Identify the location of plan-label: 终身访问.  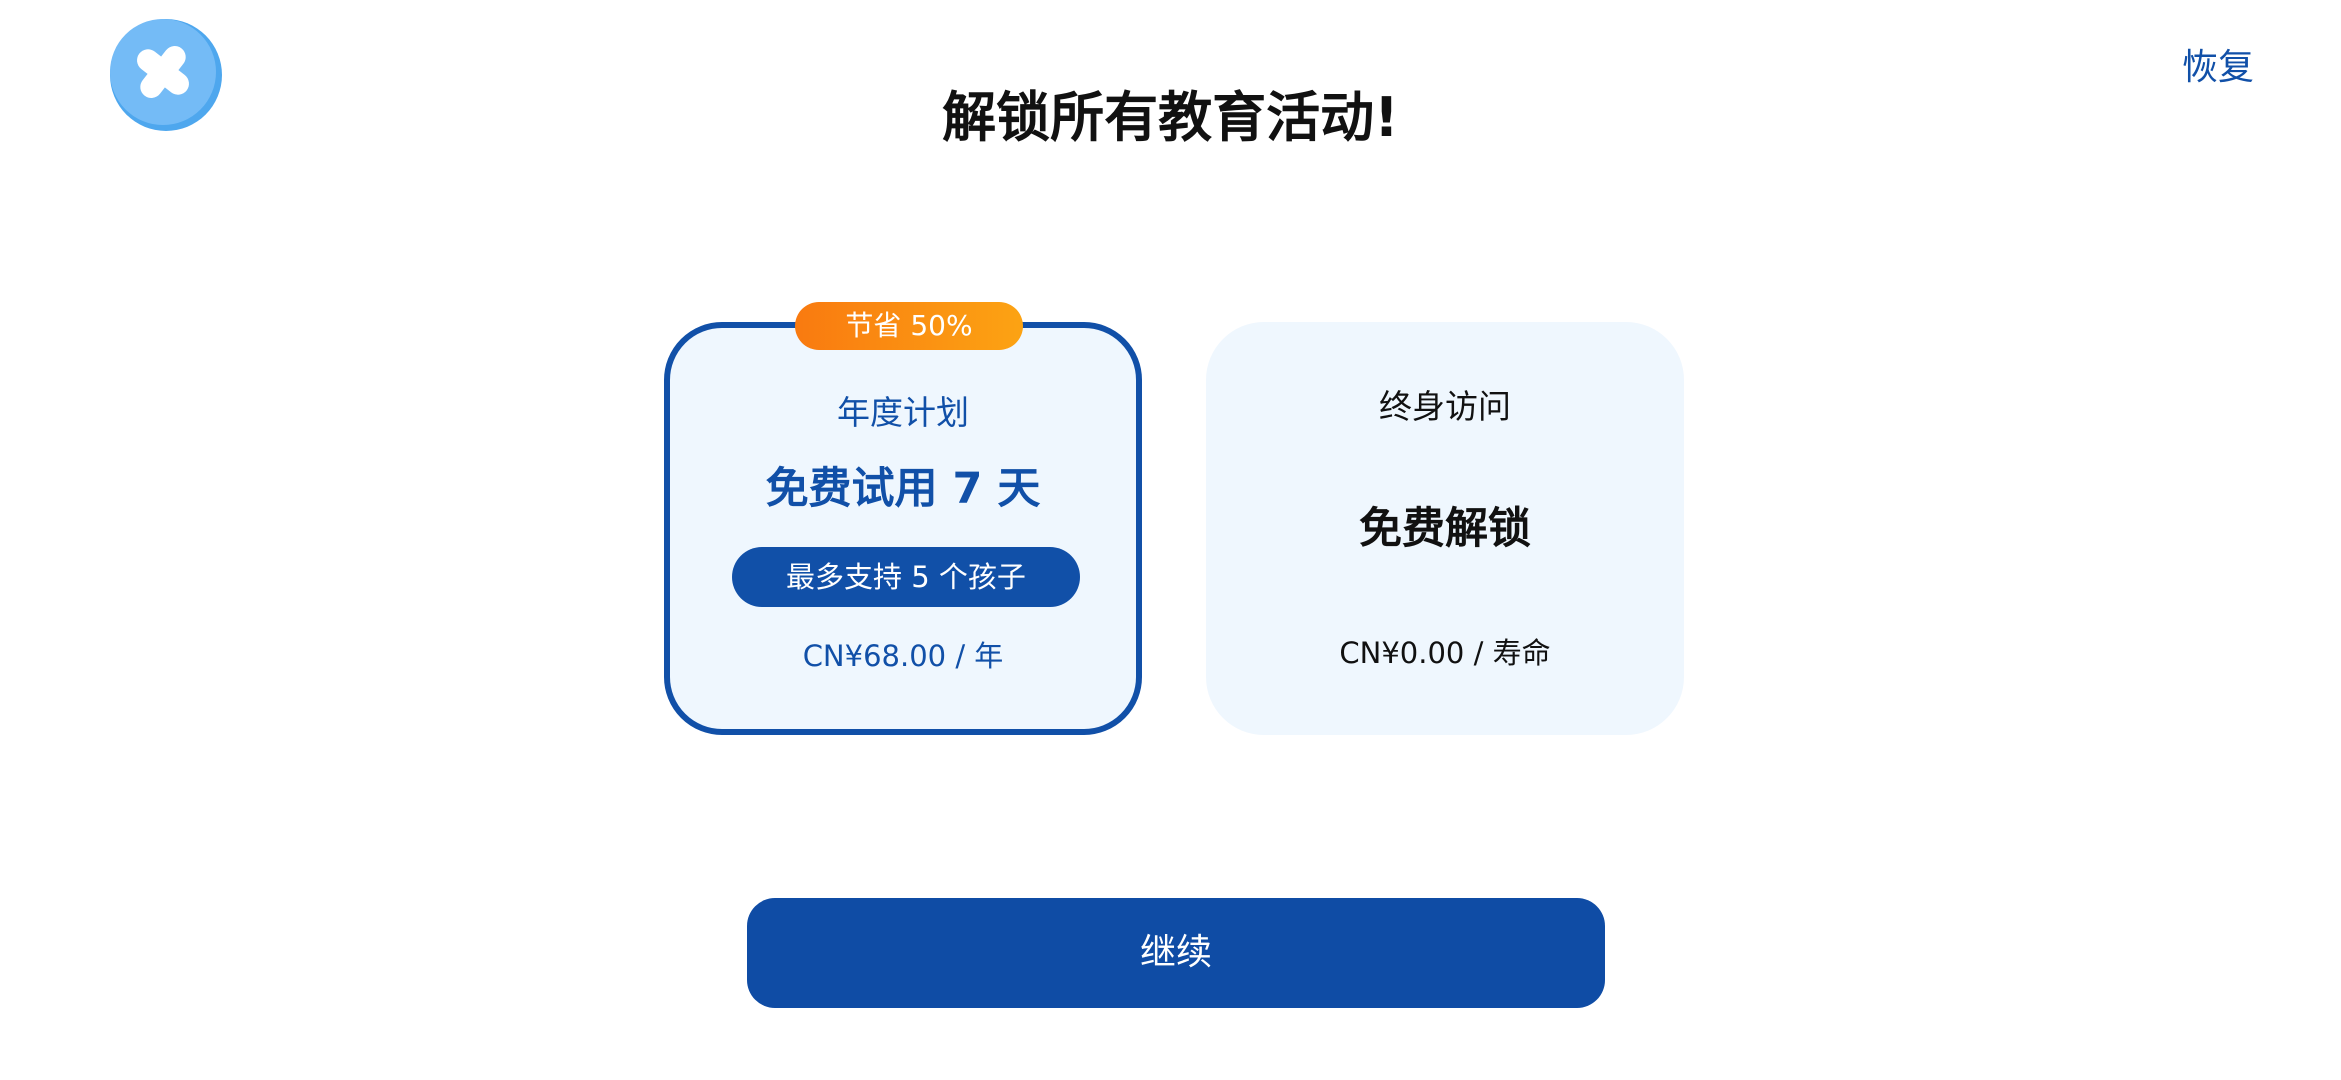
(1445, 406).